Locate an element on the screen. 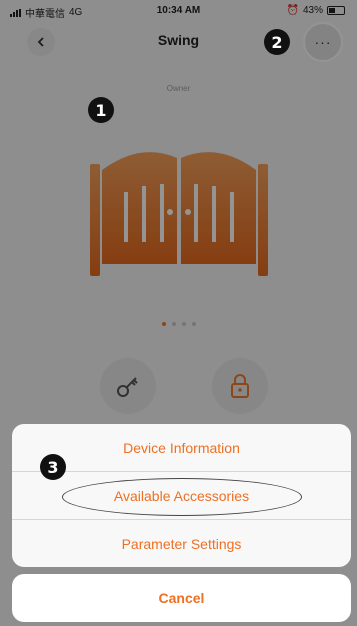 Image resolution: width=357 pixels, height=626 pixels. cancel-button: Cancel is located at coordinates (181, 598).